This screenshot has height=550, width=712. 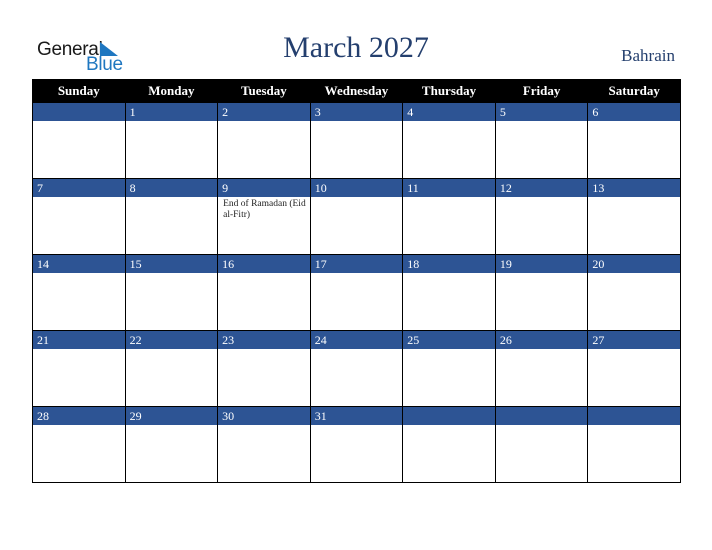 What do you see at coordinates (634, 368) in the screenshot?
I see `day-cell: 27` at bounding box center [634, 368].